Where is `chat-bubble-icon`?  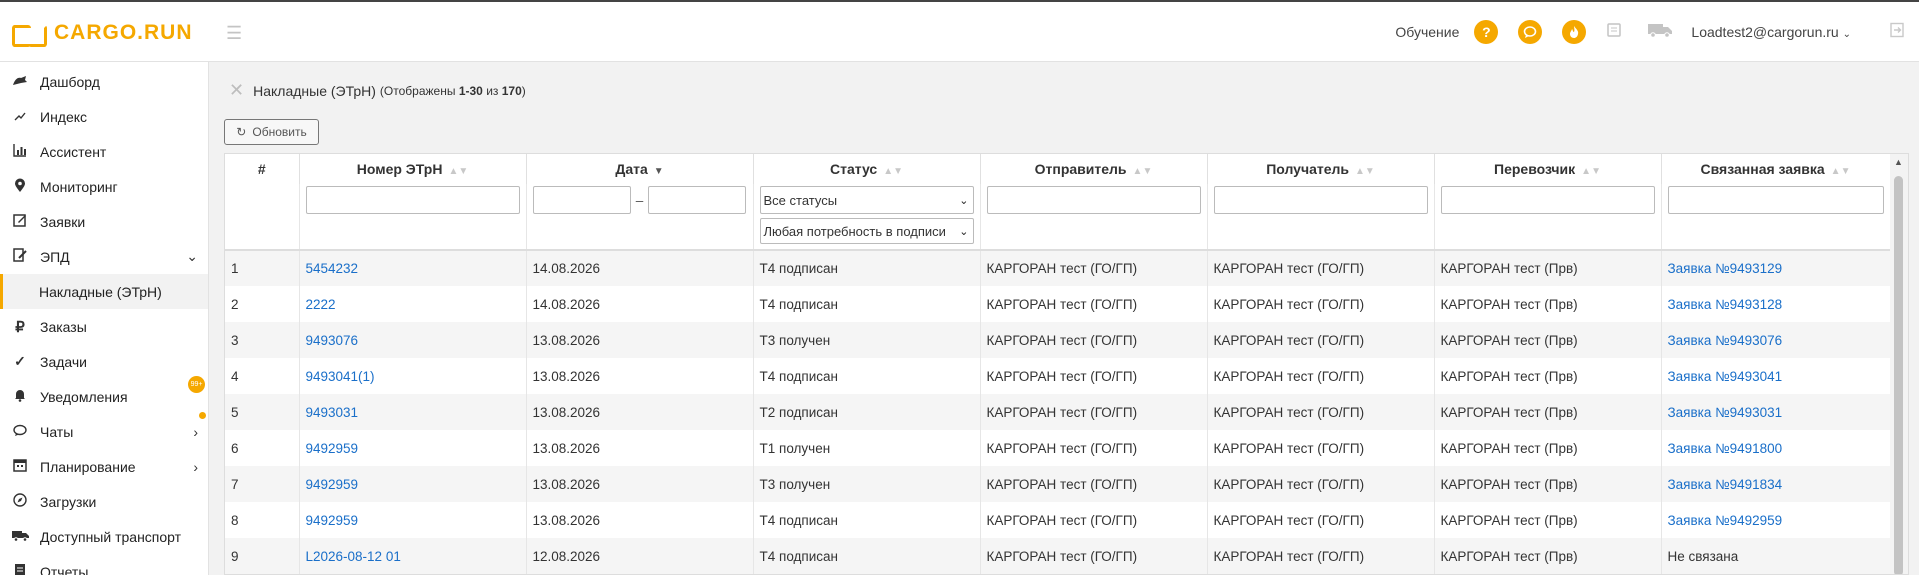 chat-bubble-icon is located at coordinates (20, 432).